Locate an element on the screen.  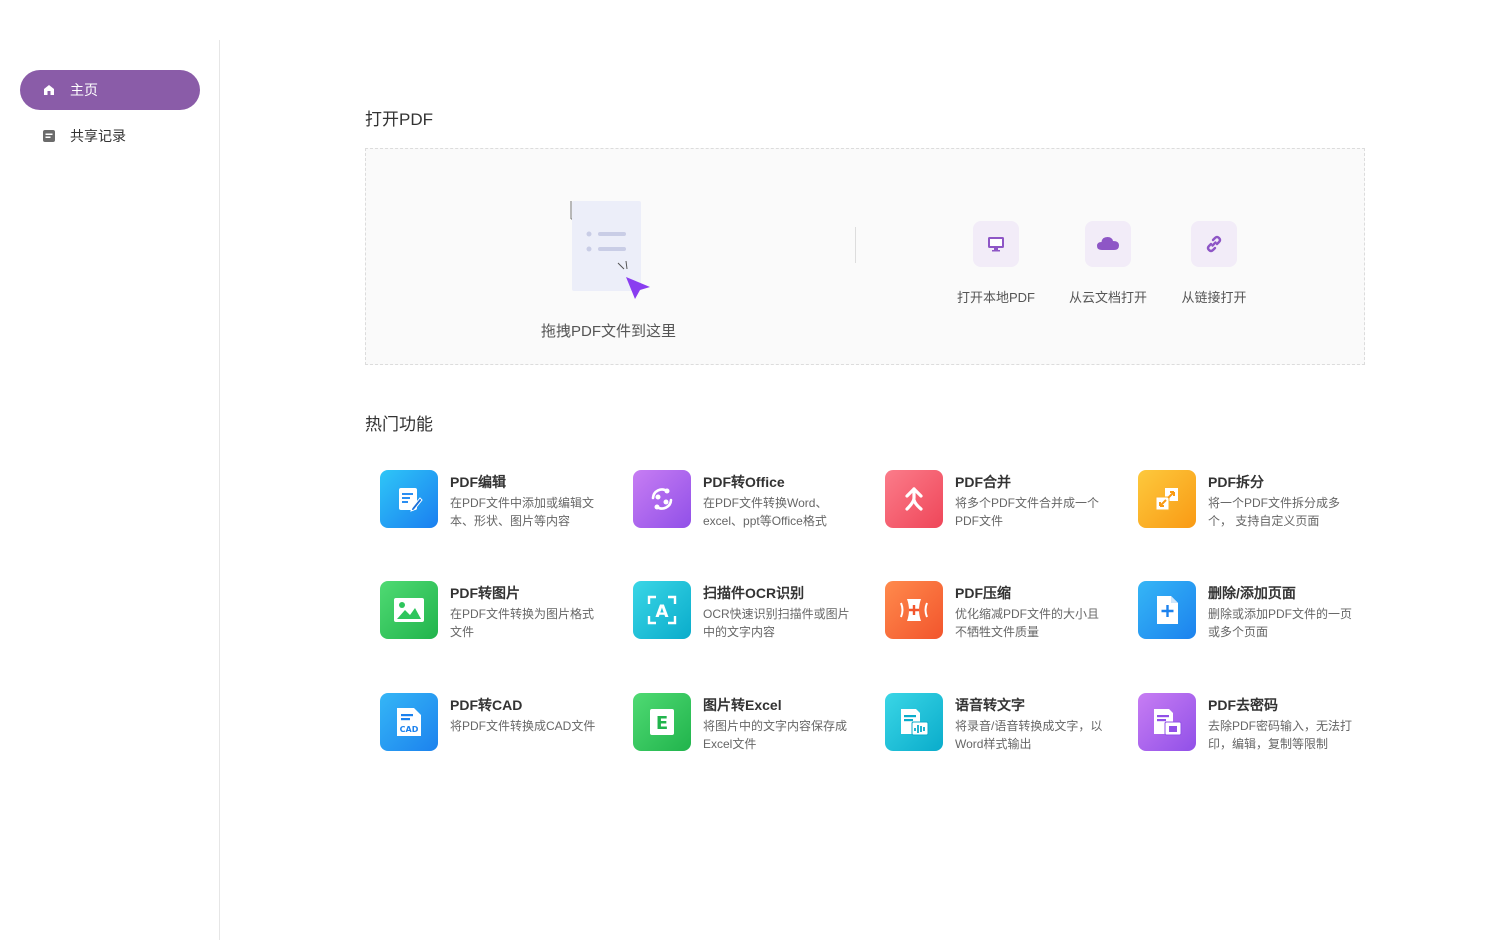
cloud-icon is located at coordinates (1108, 244).